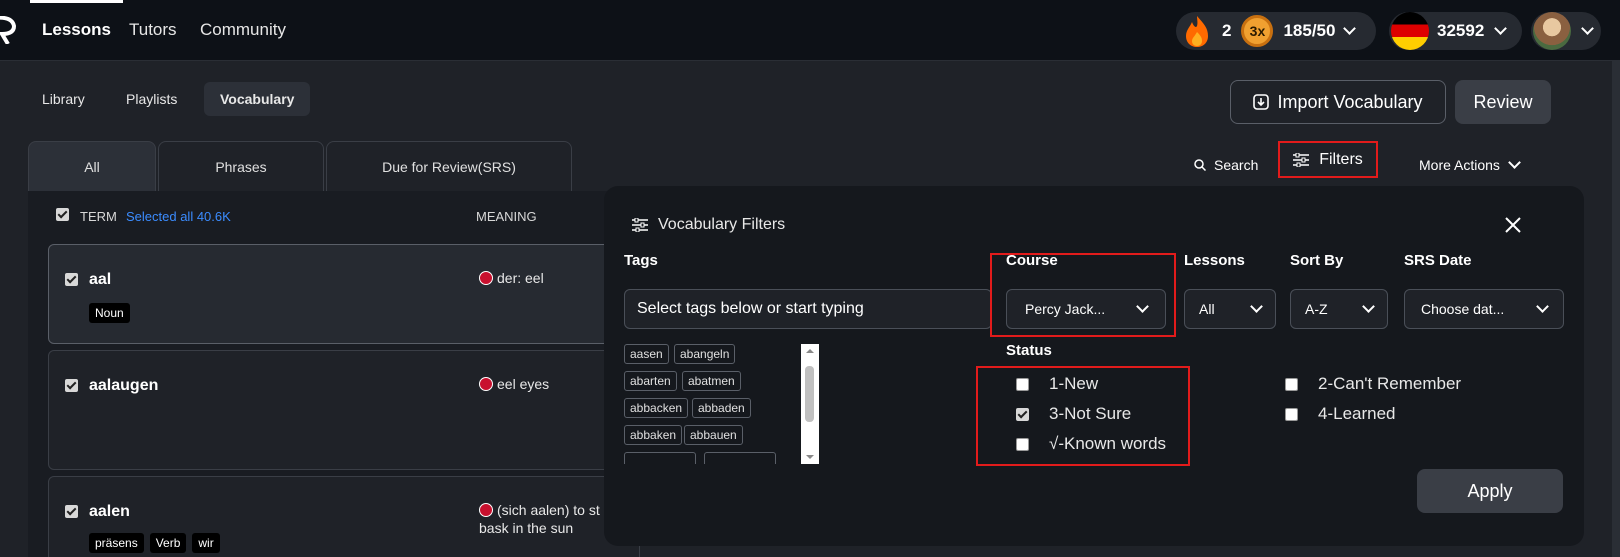  Describe the element at coordinates (1197, 31) in the screenshot. I see `flame-icon` at that location.